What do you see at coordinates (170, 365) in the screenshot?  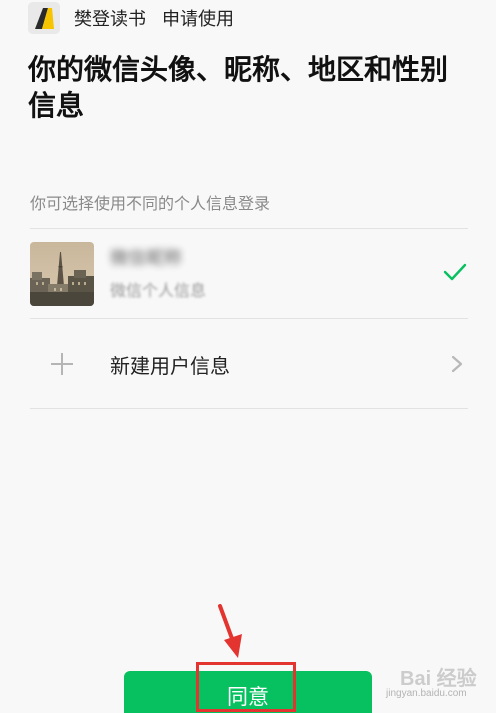 I see `new-user-label: 新建用户信息` at bounding box center [170, 365].